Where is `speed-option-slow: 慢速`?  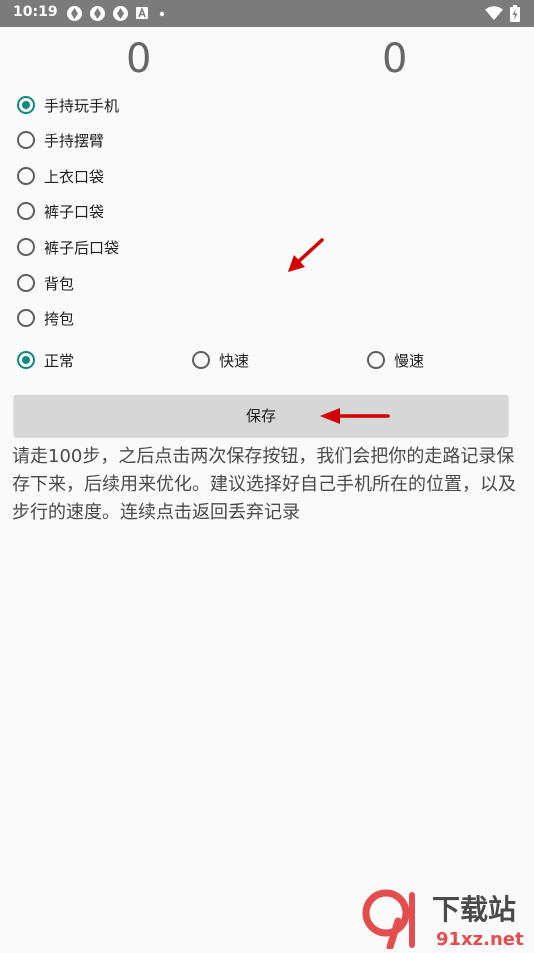 speed-option-slow: 慢速 is located at coordinates (395, 360).